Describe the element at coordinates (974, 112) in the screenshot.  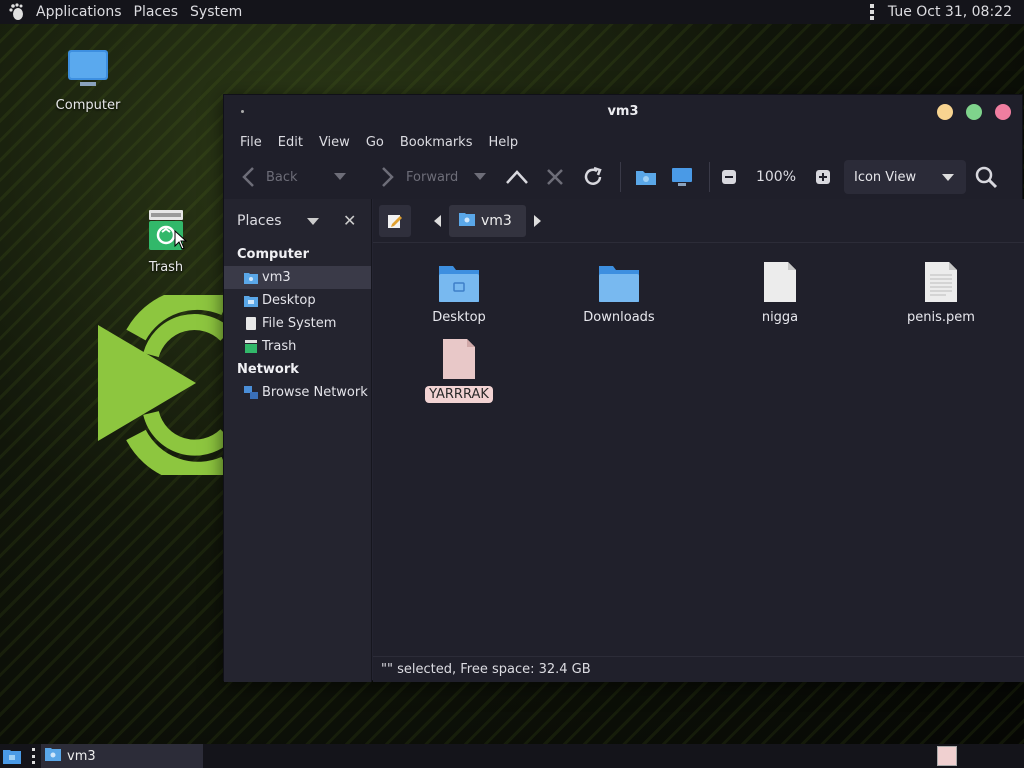
I see `maximize-button` at that location.